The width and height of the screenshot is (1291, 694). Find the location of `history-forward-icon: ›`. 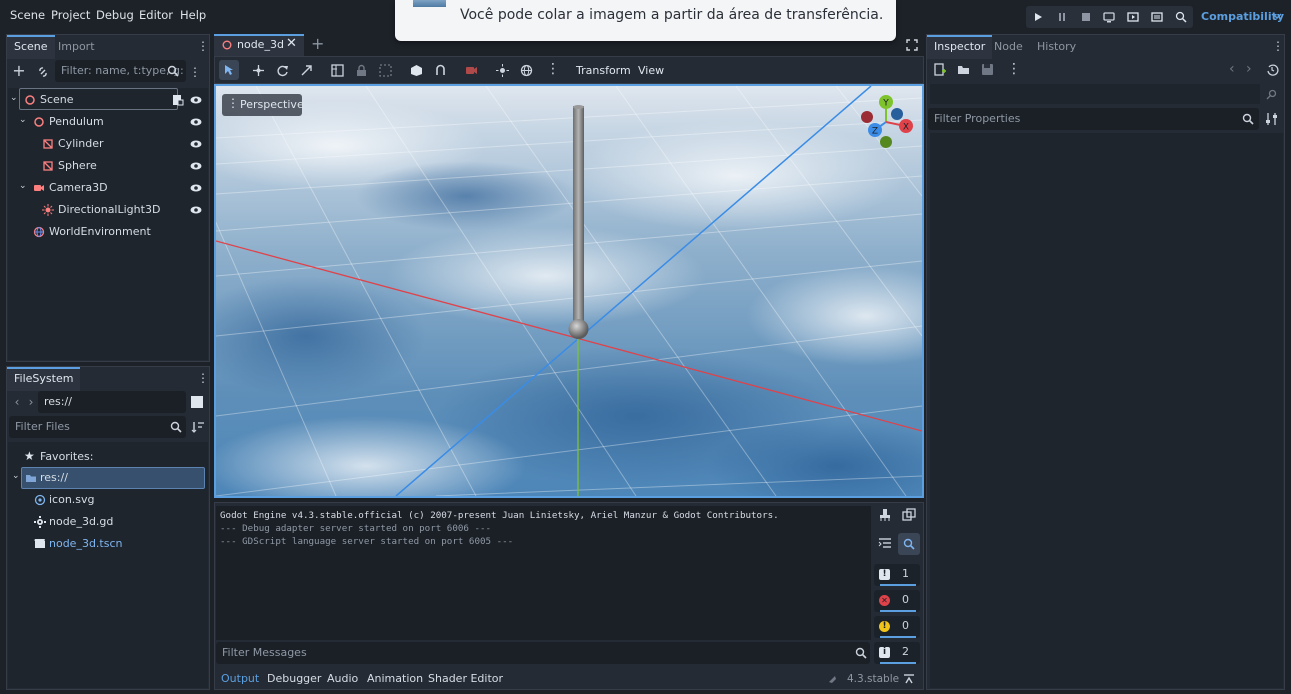

history-forward-icon: › is located at coordinates (1249, 69).